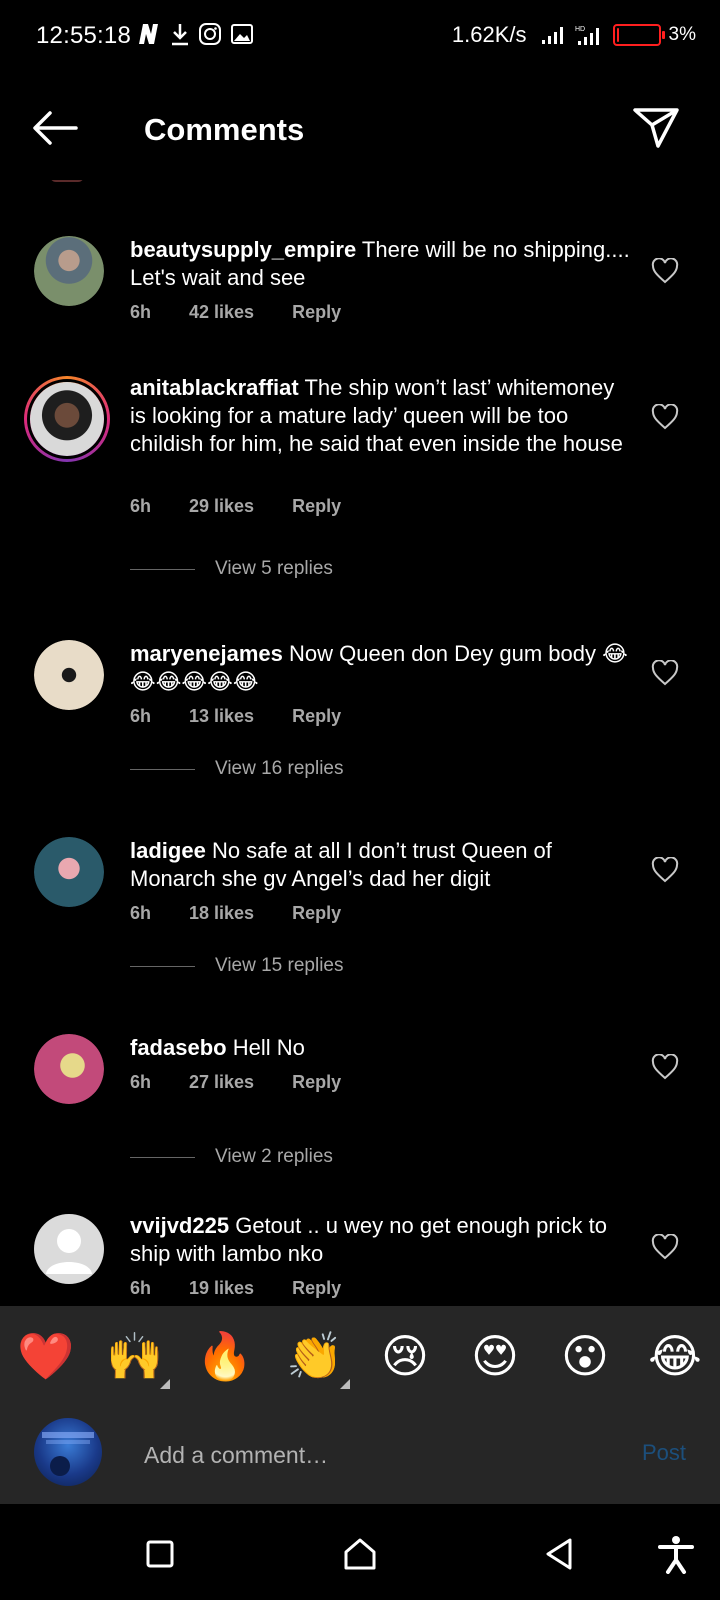 This screenshot has height=1600, width=720. I want to click on network-speed: 1.62K/s, so click(489, 34).